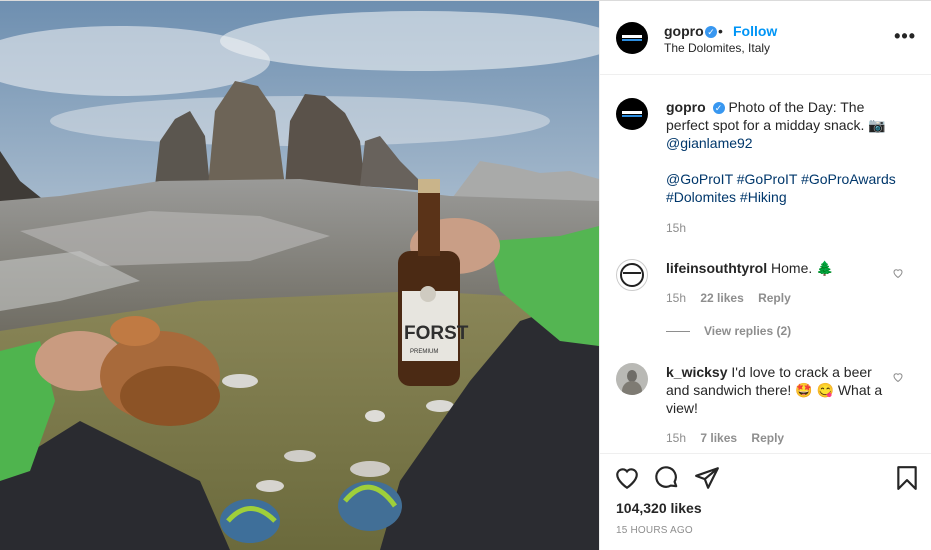 The image size is (931, 550). What do you see at coordinates (781, 179) in the screenshot?
I see `caption-hashtags-1: @GoProIT #GoProIT #GoProAwards` at bounding box center [781, 179].